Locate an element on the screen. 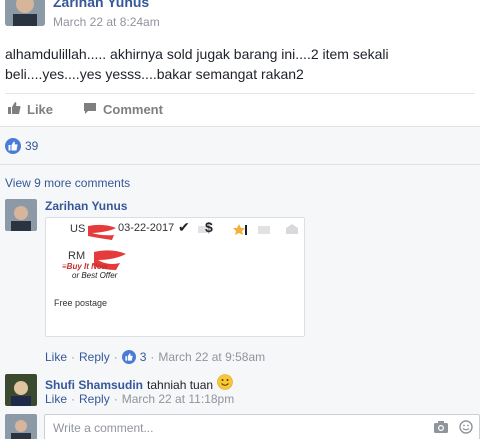  like-button: Like is located at coordinates (30, 109).